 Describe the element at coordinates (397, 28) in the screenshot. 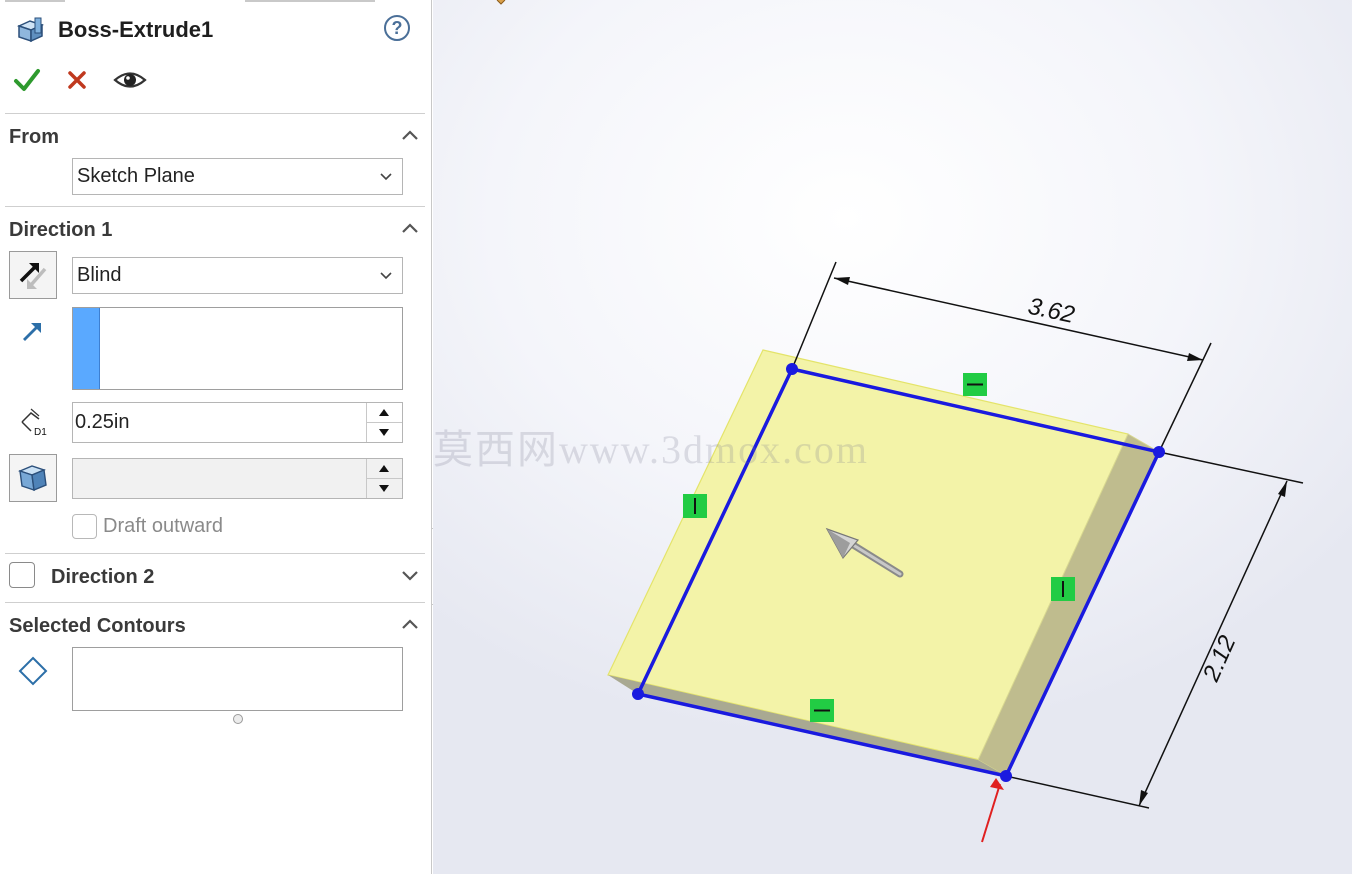

I see `help-button: ?` at that location.